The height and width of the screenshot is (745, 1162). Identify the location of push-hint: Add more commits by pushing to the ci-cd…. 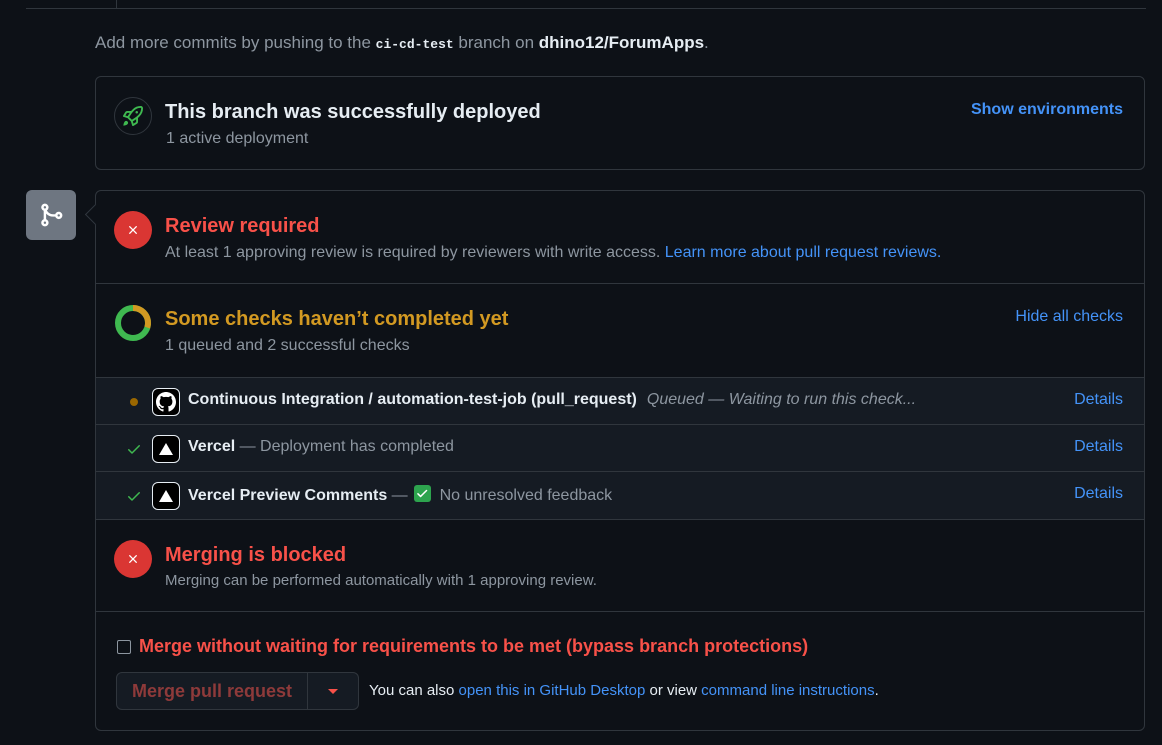
(402, 42).